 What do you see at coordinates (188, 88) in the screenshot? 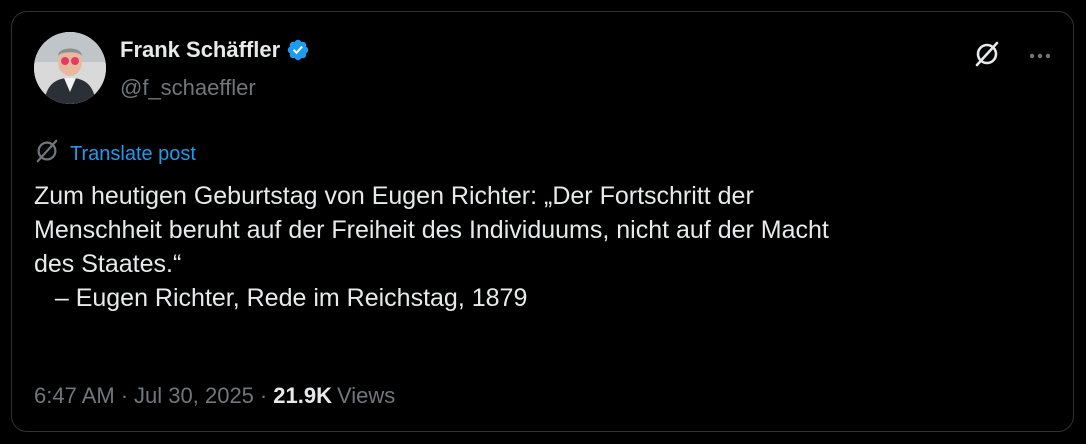
I see `author-handle: @f_schaeffler` at bounding box center [188, 88].